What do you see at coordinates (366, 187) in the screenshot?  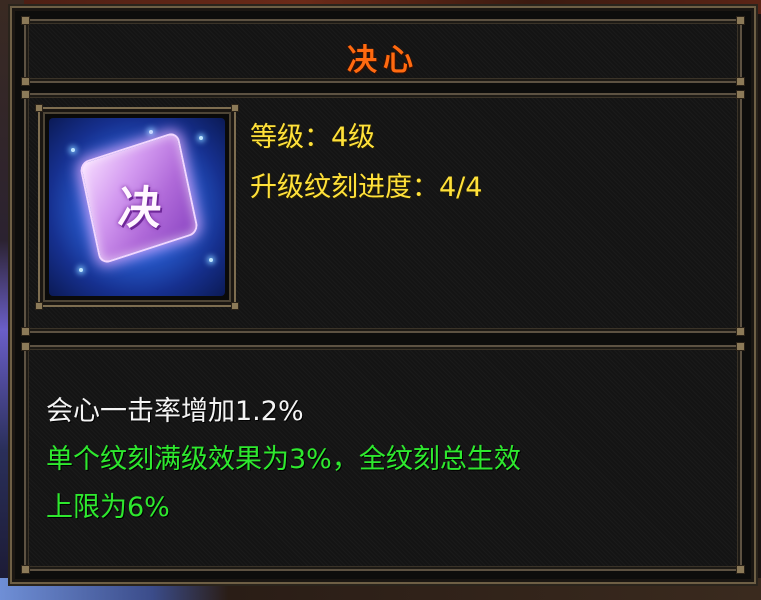 I see `upgrade-progress-text: 升级纹刻进度：4/4` at bounding box center [366, 187].